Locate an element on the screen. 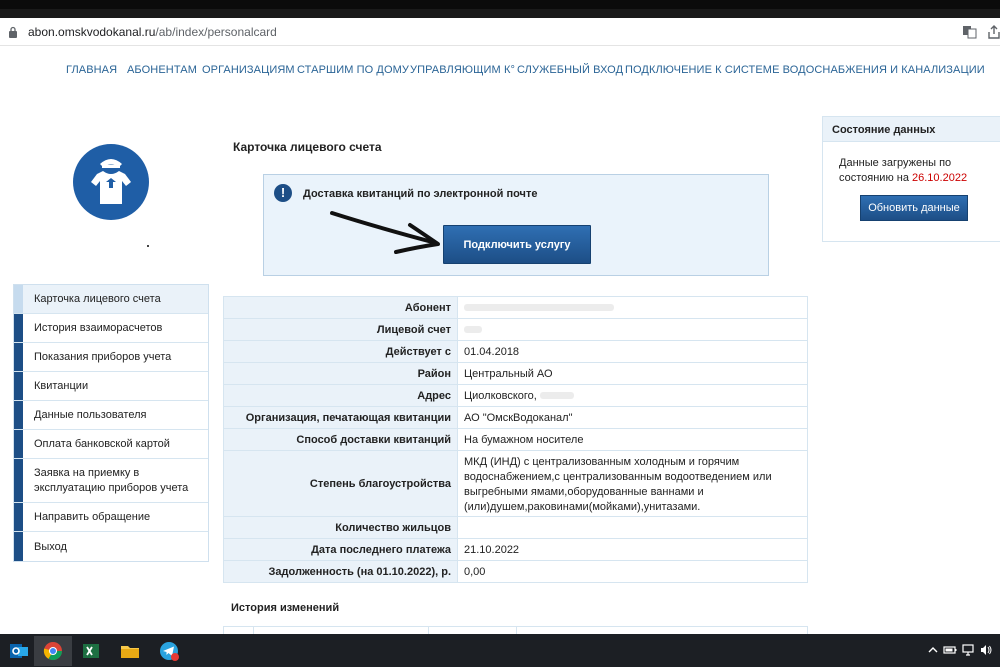 This screenshot has height=667, width=1000. detail-value: На бумажном носителе is located at coordinates (632, 439).